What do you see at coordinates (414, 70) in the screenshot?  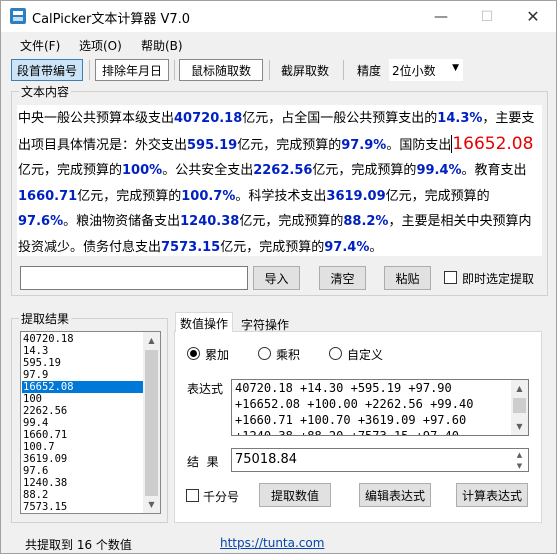 I see `precision-value: 2位小数` at bounding box center [414, 70].